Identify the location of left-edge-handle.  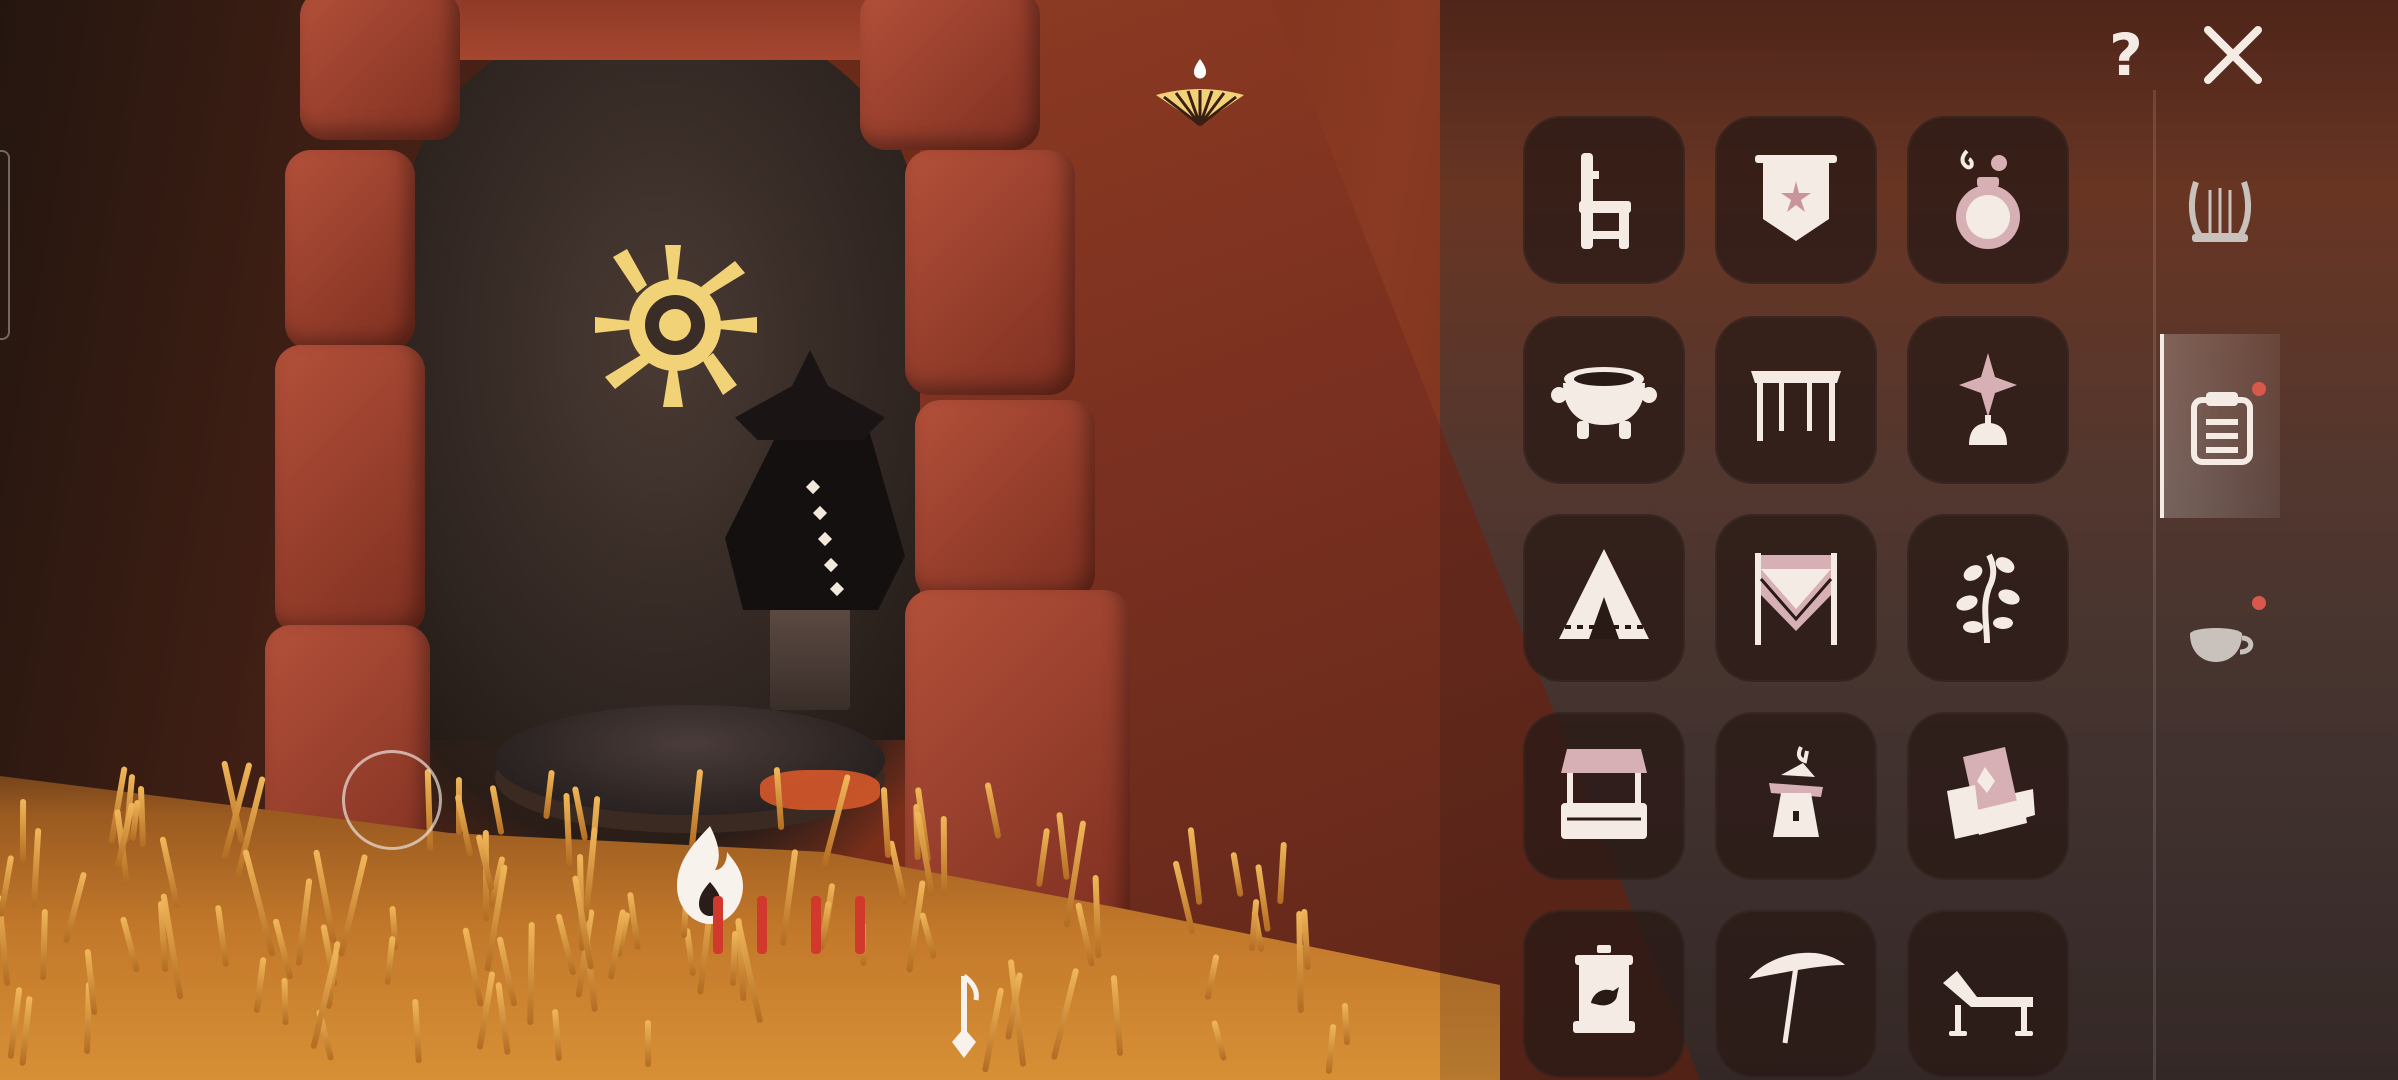
(5, 245).